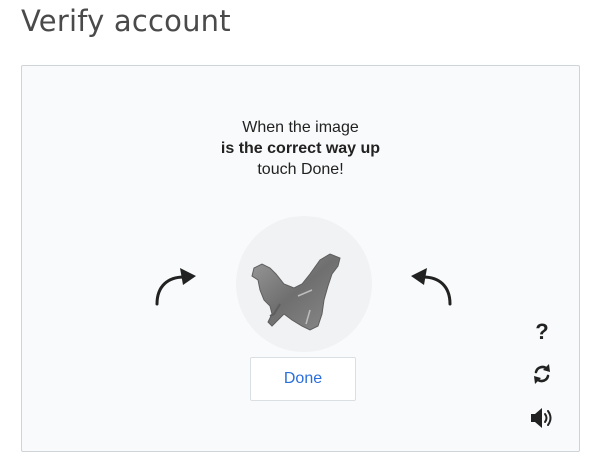 This screenshot has height=469, width=594. I want to click on instruction-line-3: touch Done!, so click(300, 169).